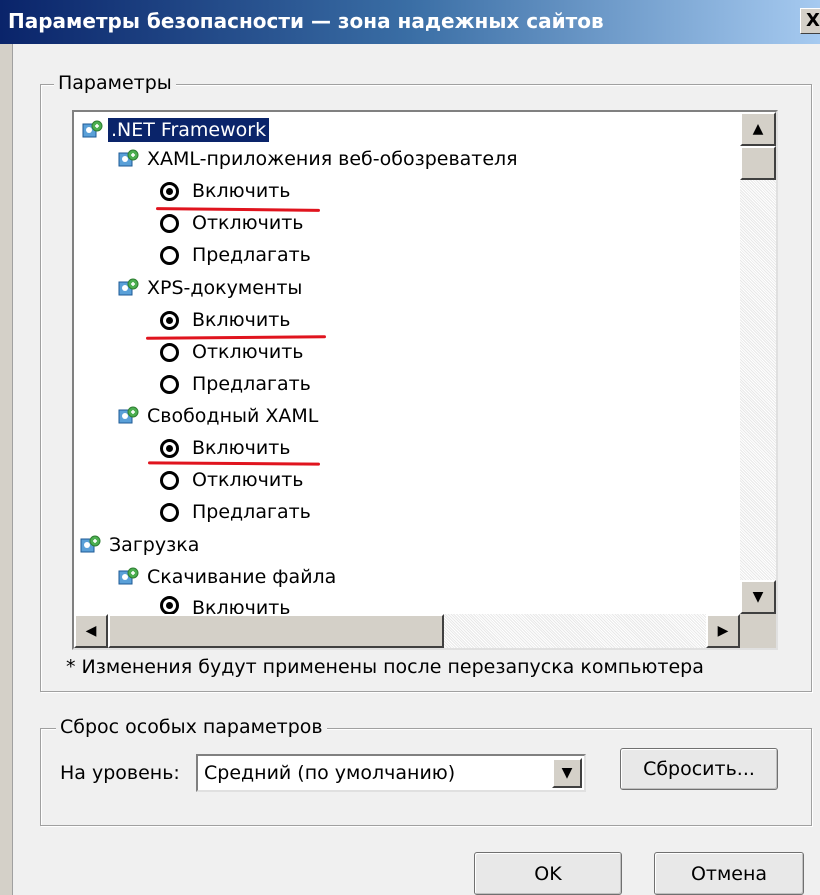 The width and height of the screenshot is (820, 895). I want to click on tree-node-net-framework: .NET Framework, so click(176, 130).